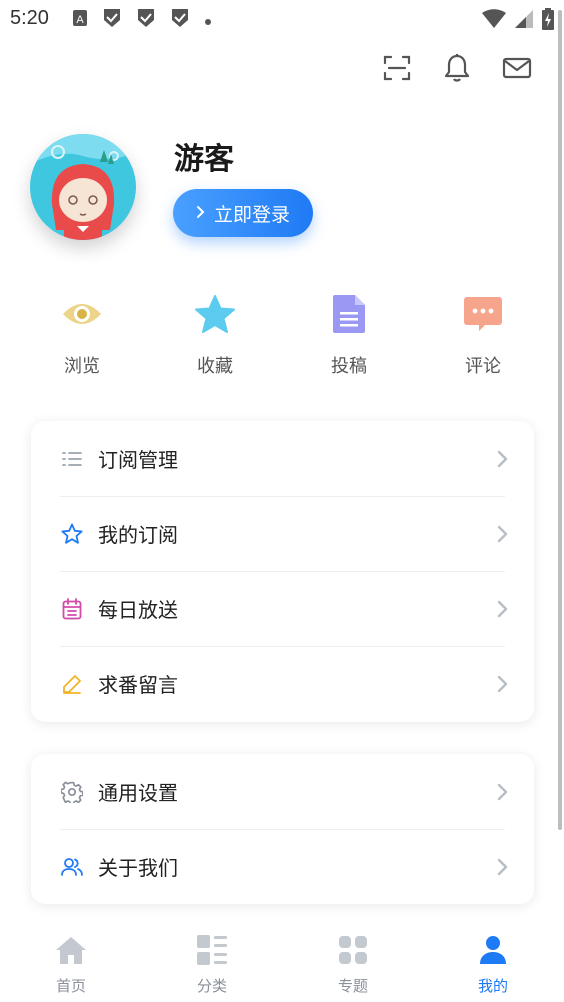 Image resolution: width=564 pixels, height=1002 pixels. What do you see at coordinates (72, 608) in the screenshot?
I see `calendar-icon` at bounding box center [72, 608].